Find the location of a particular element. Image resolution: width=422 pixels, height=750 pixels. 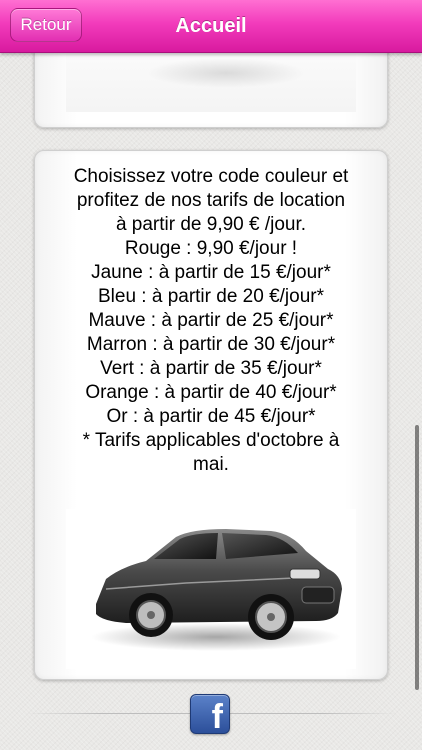

text-line: Jaune : à partir de 15 €/jour* is located at coordinates (211, 272).